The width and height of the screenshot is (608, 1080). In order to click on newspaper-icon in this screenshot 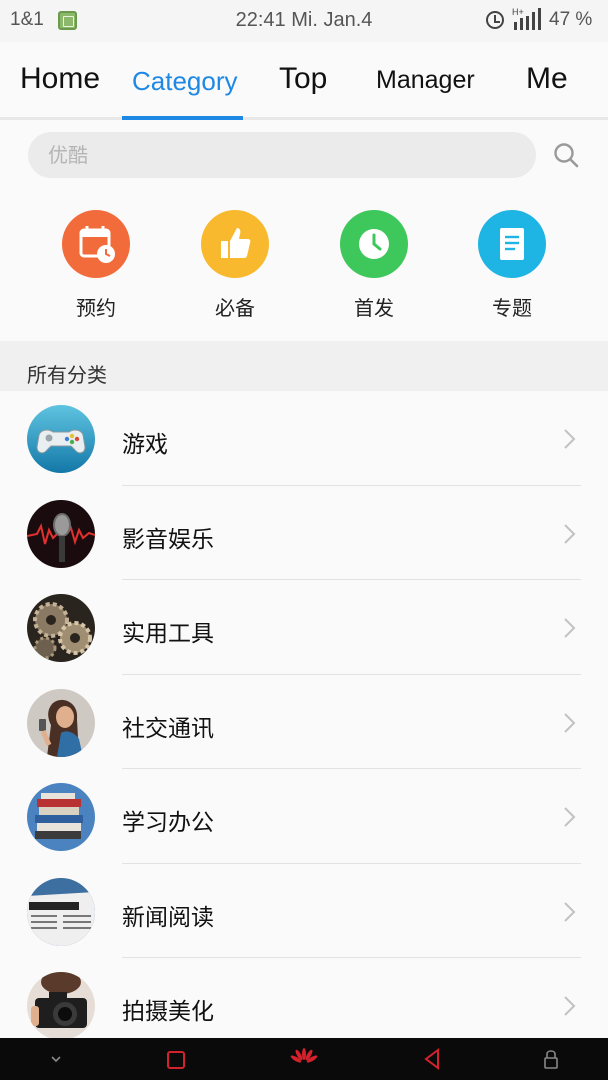, I will do `click(61, 911)`.